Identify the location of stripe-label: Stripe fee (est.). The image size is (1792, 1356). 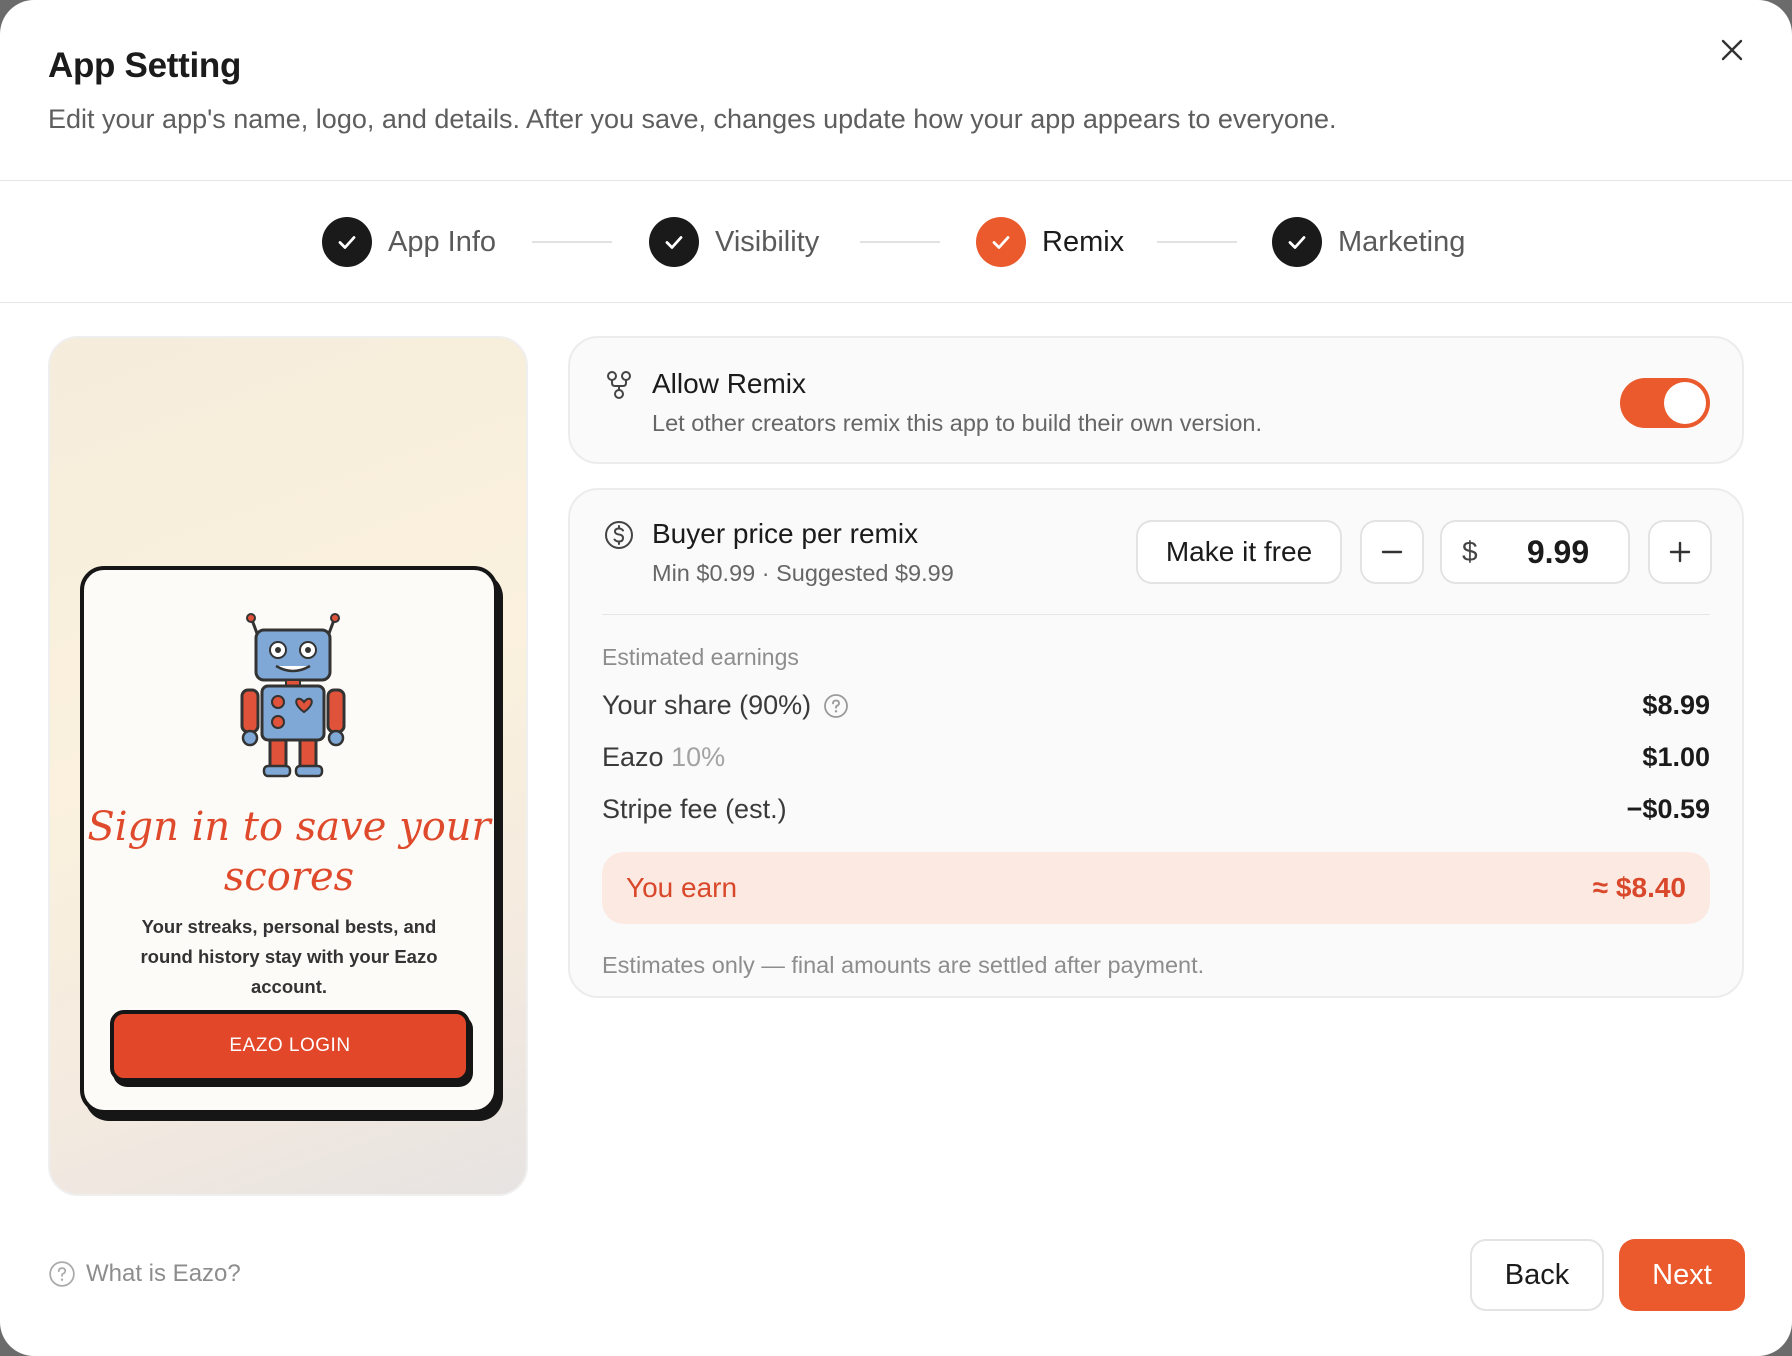
(694, 809).